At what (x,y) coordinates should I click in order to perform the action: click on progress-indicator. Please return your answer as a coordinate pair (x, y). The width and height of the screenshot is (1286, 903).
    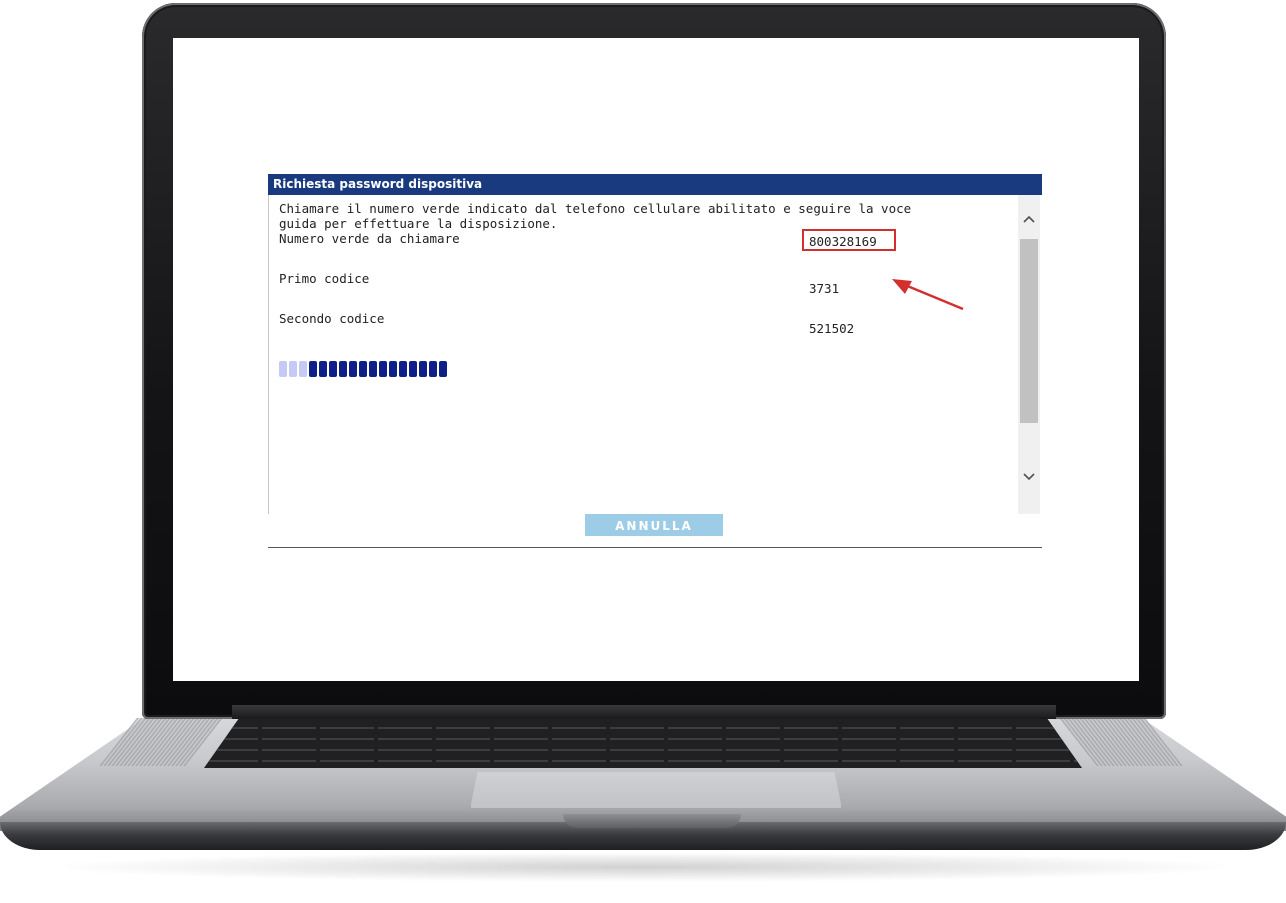
    Looking at the image, I should click on (364, 369).